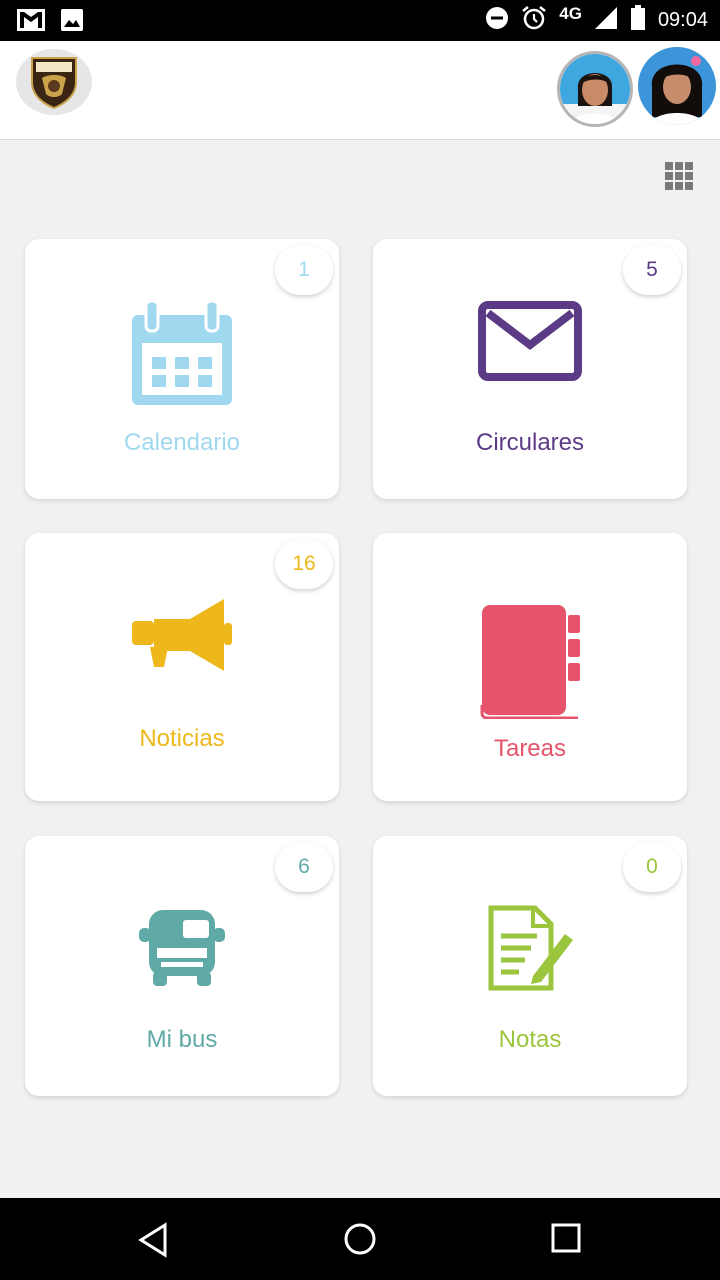  I want to click on navigation-bar, so click(360, 1239).